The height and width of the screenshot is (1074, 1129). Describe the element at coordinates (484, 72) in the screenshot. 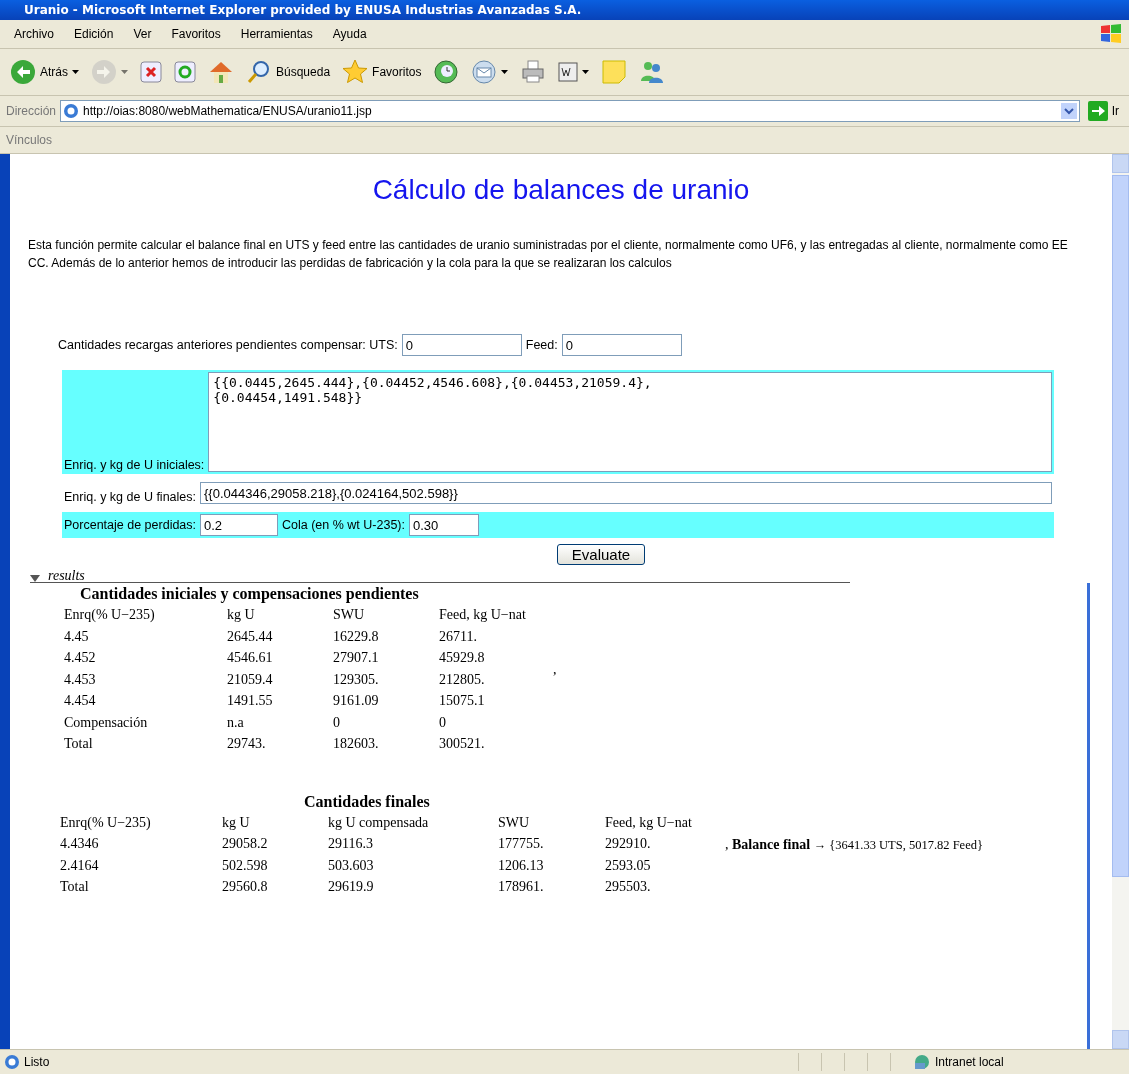

I see `mail-icon` at that location.